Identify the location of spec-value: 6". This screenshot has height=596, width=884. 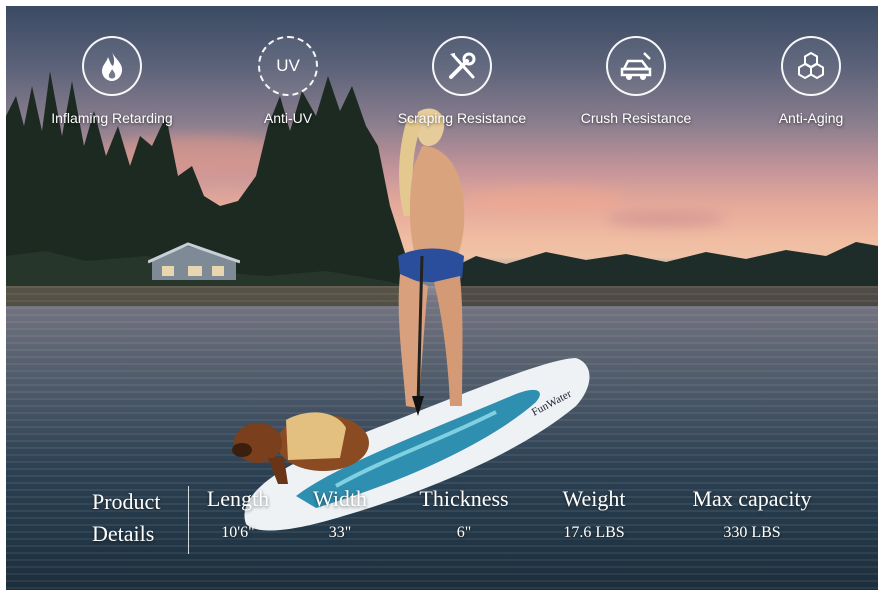
(464, 532).